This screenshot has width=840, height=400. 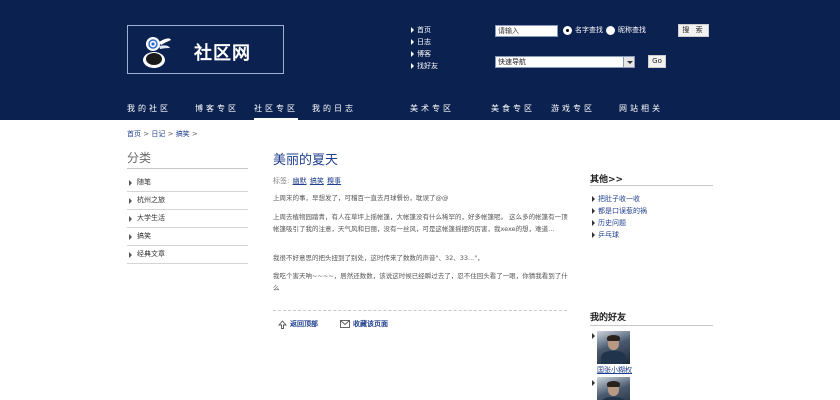 I want to click on category-item-funny: 搞笑, so click(x=187, y=237).